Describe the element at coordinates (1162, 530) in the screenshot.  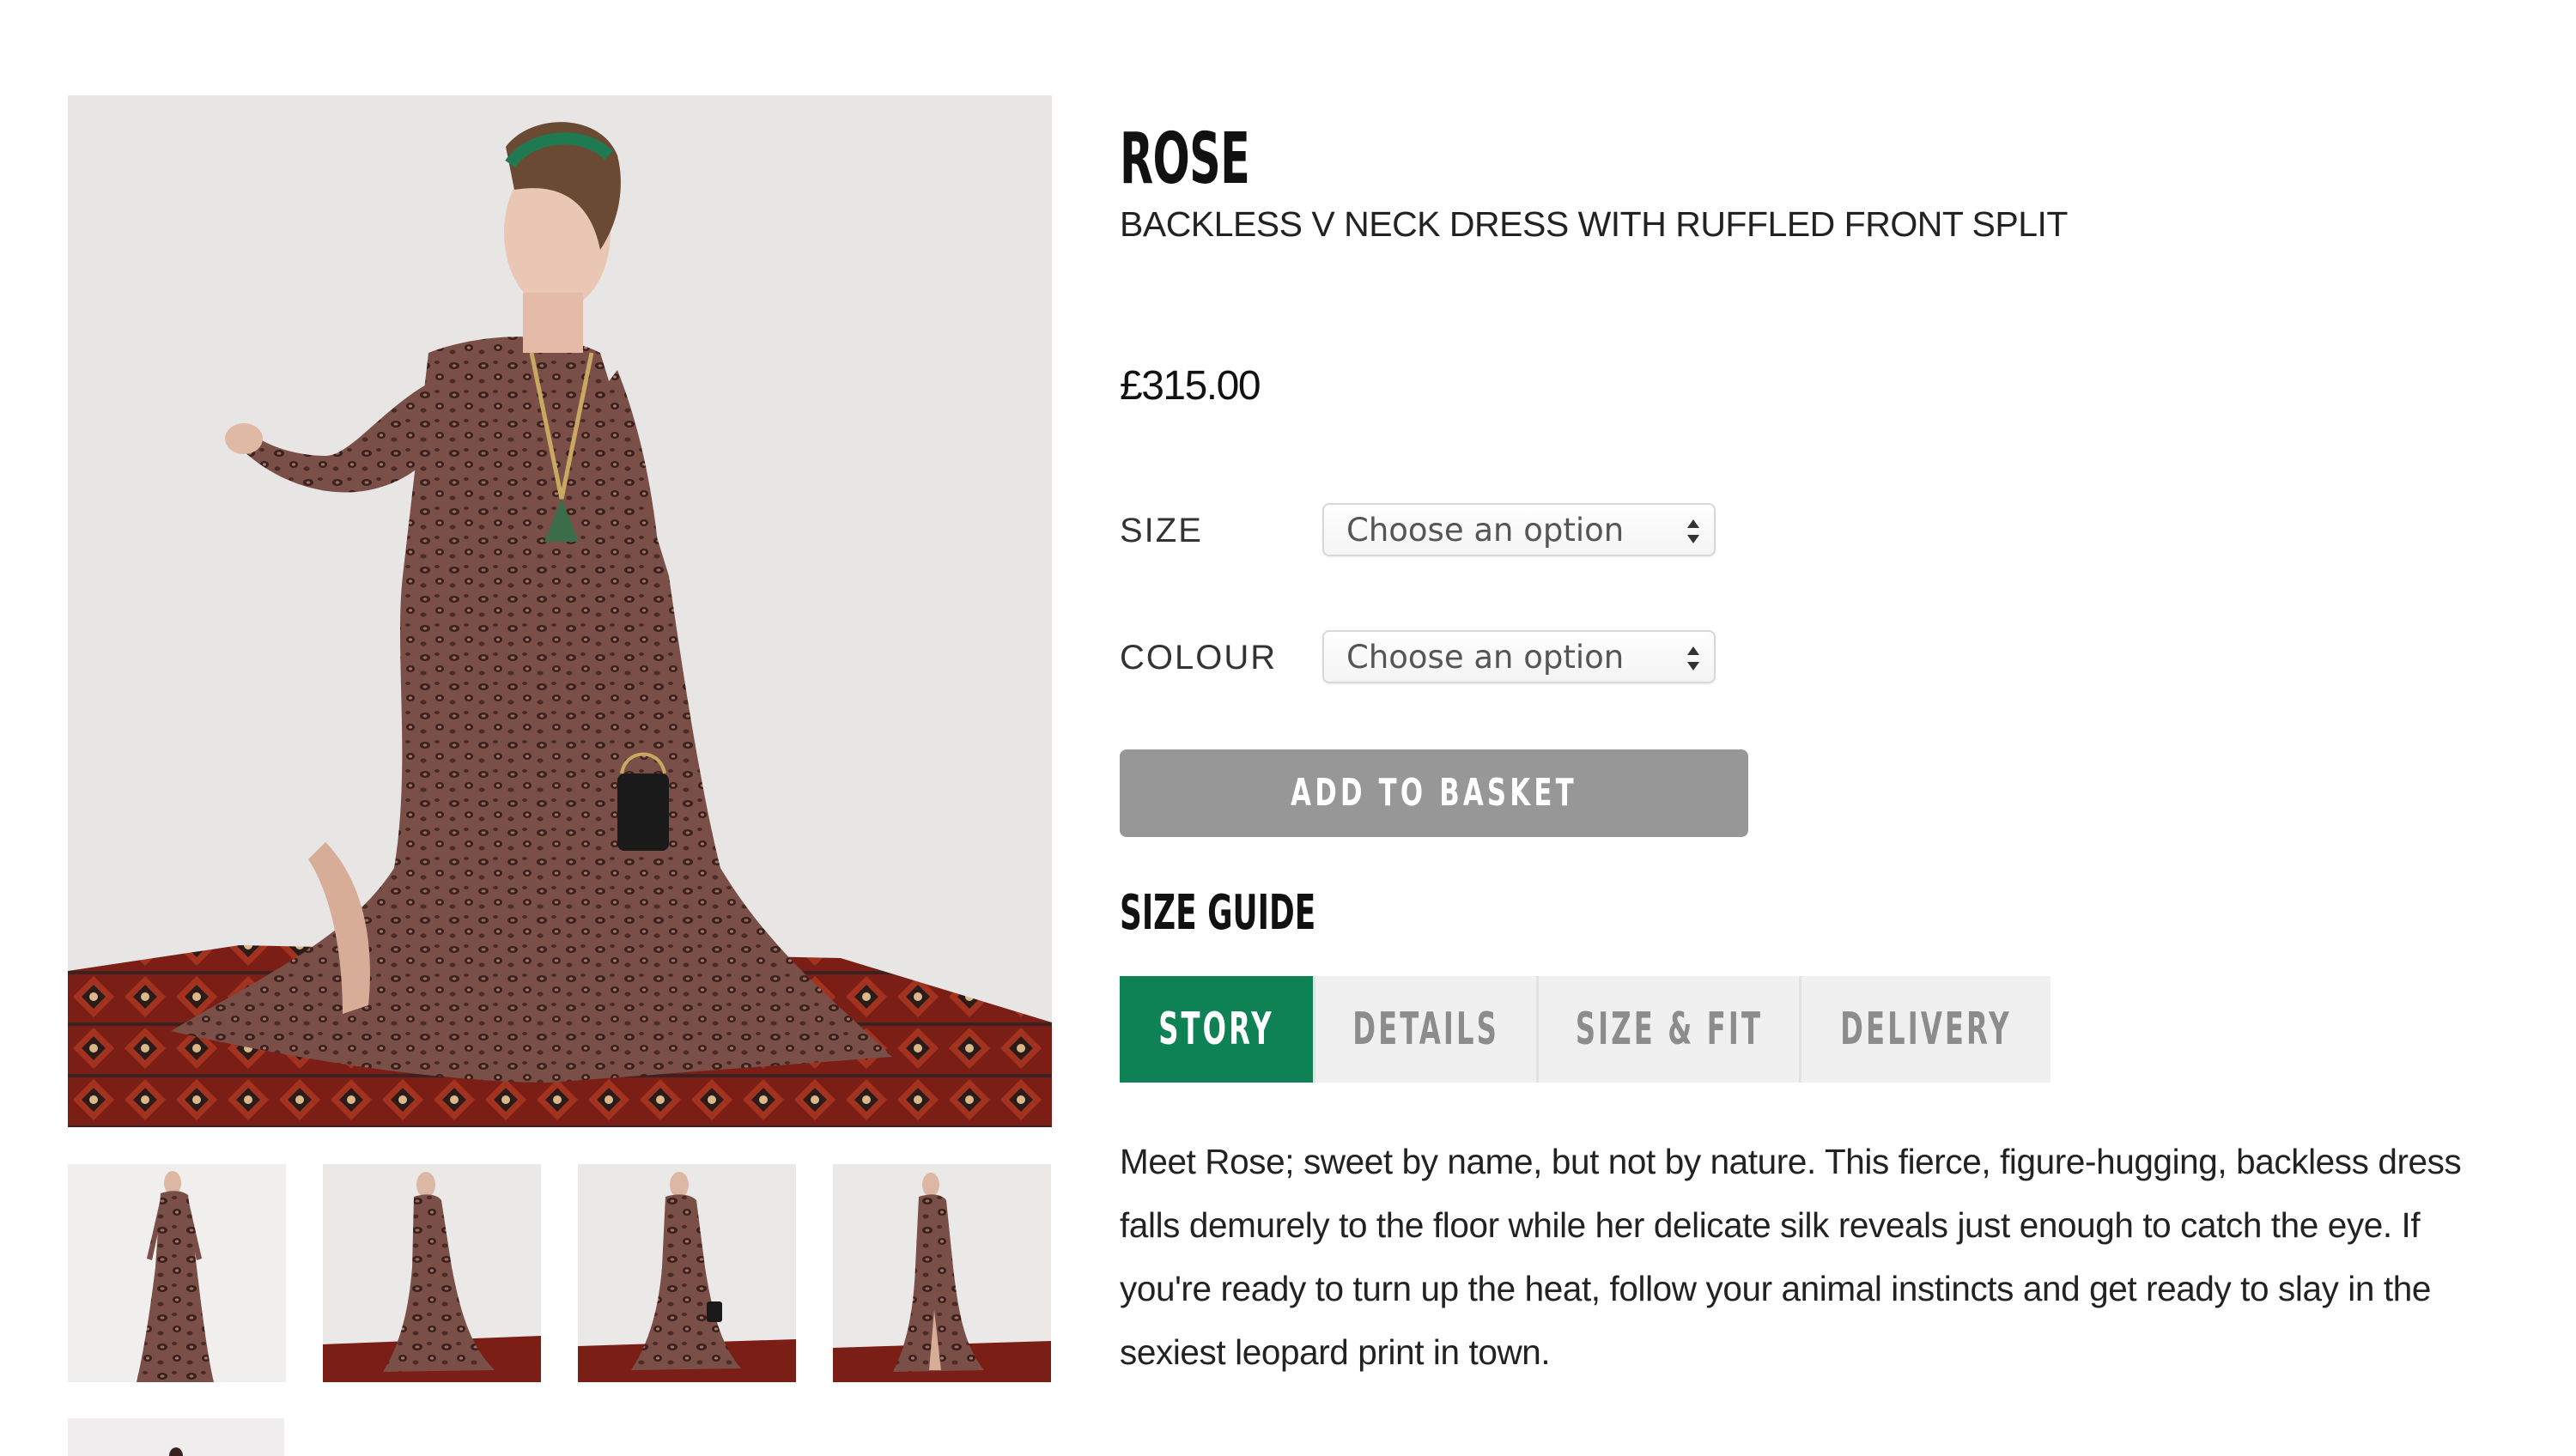
I see `size-label: SIZE` at that location.